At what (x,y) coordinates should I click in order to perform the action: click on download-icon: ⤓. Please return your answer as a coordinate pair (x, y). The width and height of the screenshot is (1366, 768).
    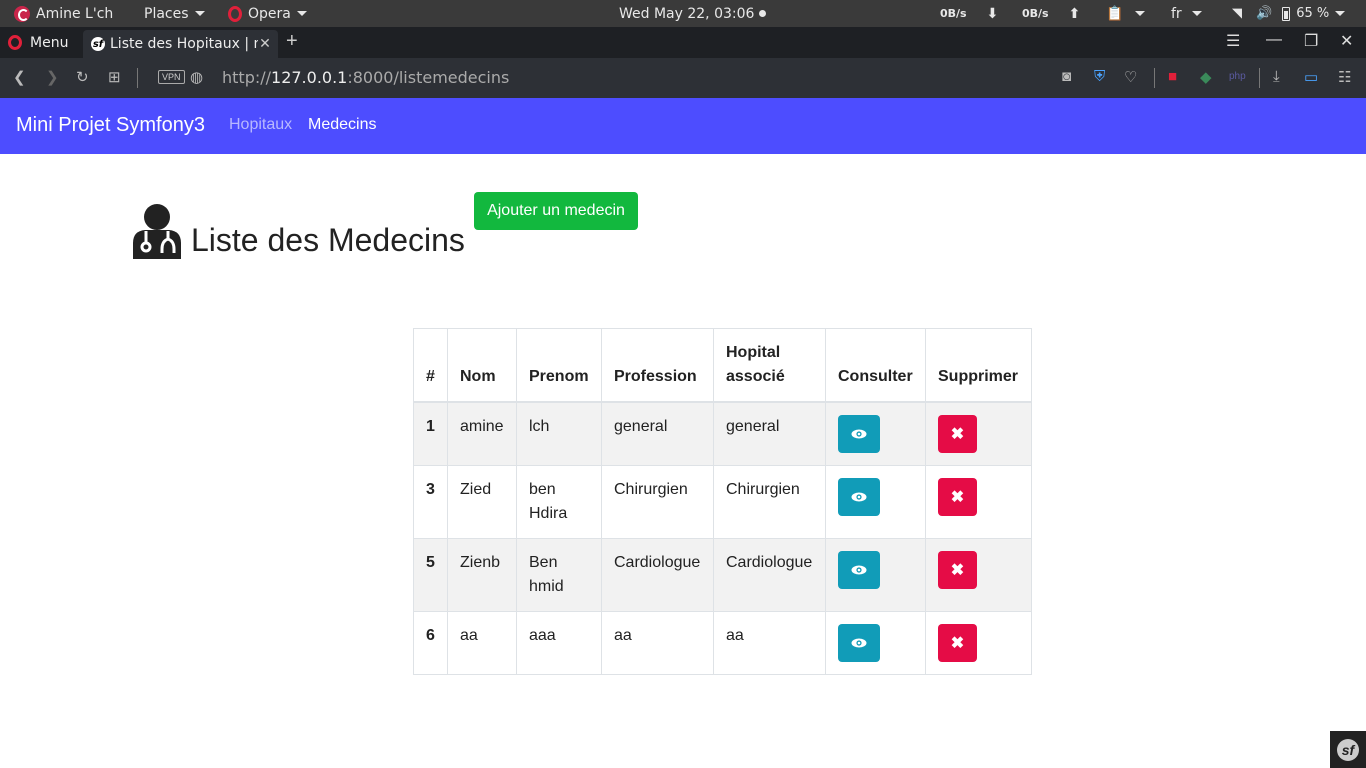
    Looking at the image, I should click on (1276, 76).